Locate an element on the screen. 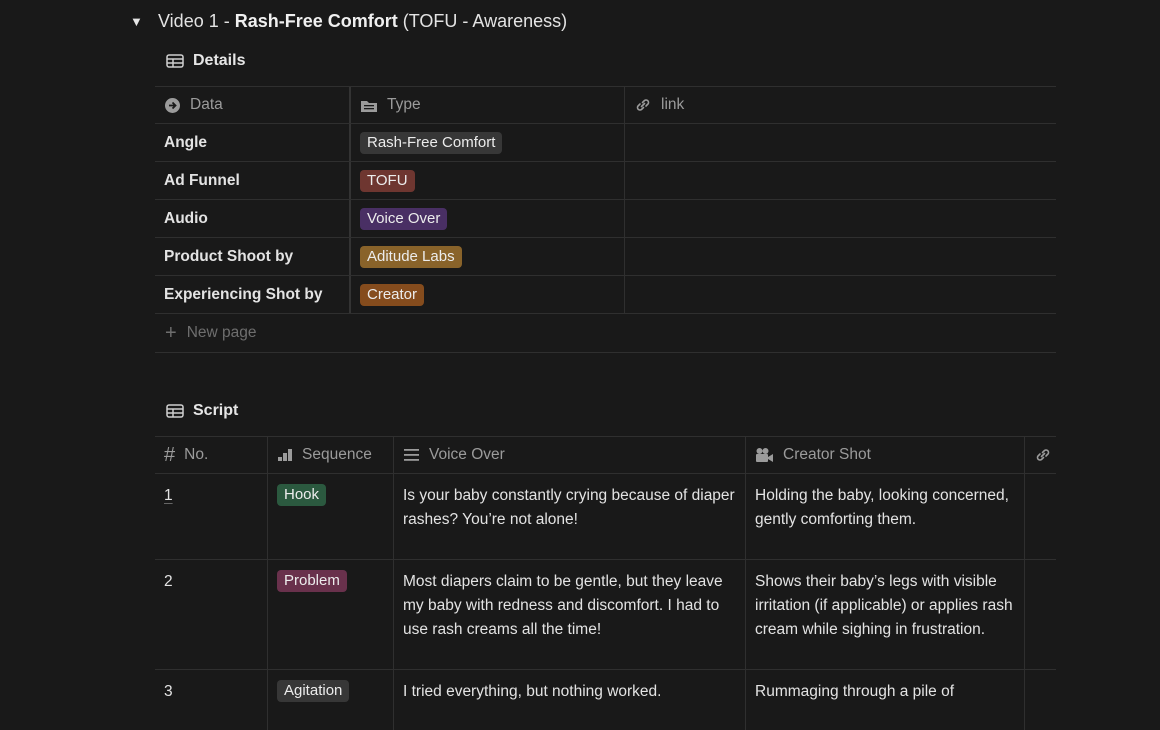  type-cell: Creator is located at coordinates (488, 294).